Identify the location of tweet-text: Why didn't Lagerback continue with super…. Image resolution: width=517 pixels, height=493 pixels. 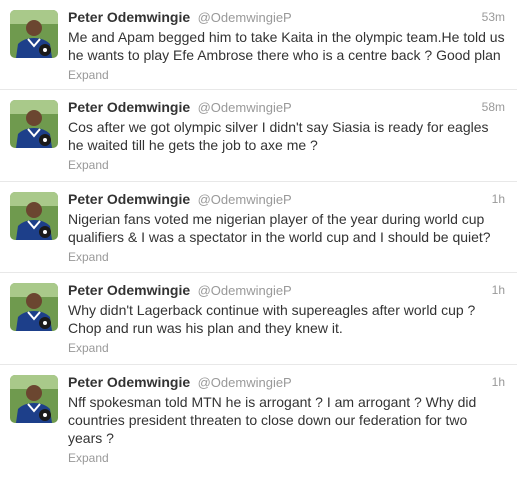
(272, 319).